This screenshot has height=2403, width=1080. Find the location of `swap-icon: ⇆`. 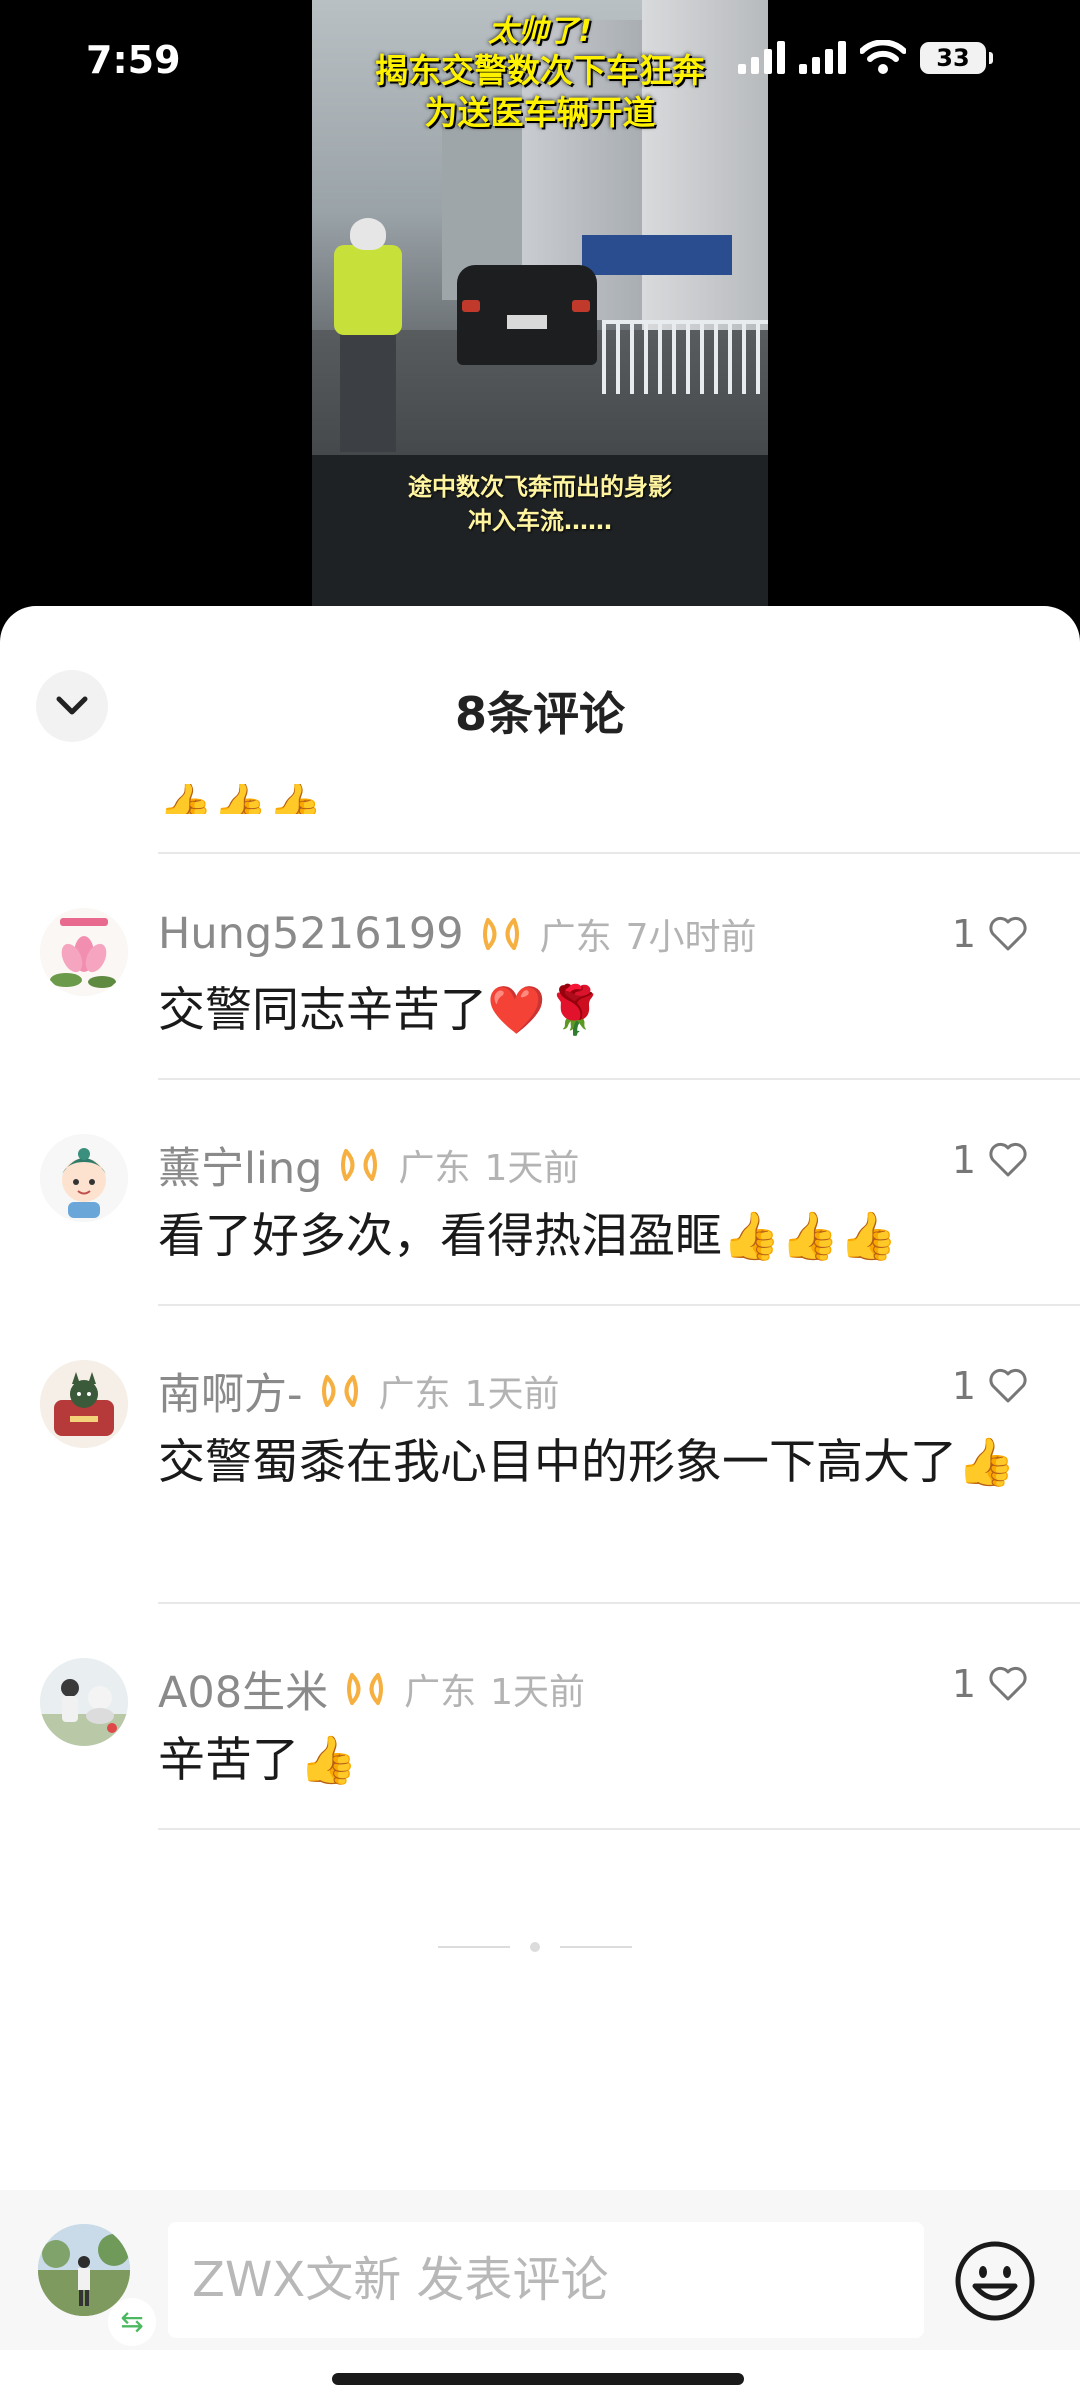

swap-icon: ⇆ is located at coordinates (132, 2322).